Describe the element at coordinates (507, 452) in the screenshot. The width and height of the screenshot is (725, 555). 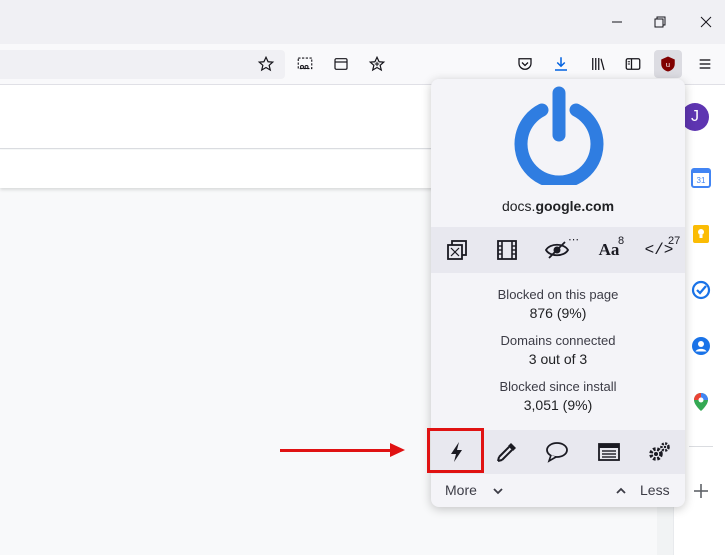
I see `picker-icon` at that location.